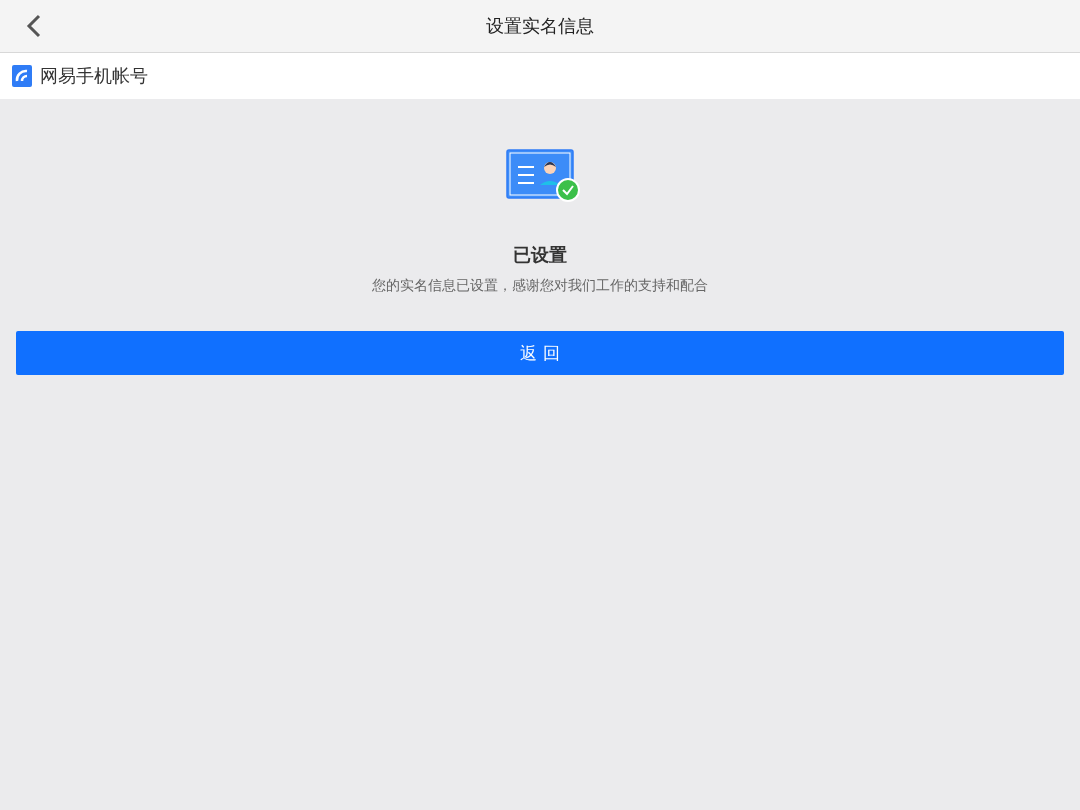 Image resolution: width=1080 pixels, height=810 pixels. Describe the element at coordinates (540, 26) in the screenshot. I see `page-title: 设置实名信息` at that location.